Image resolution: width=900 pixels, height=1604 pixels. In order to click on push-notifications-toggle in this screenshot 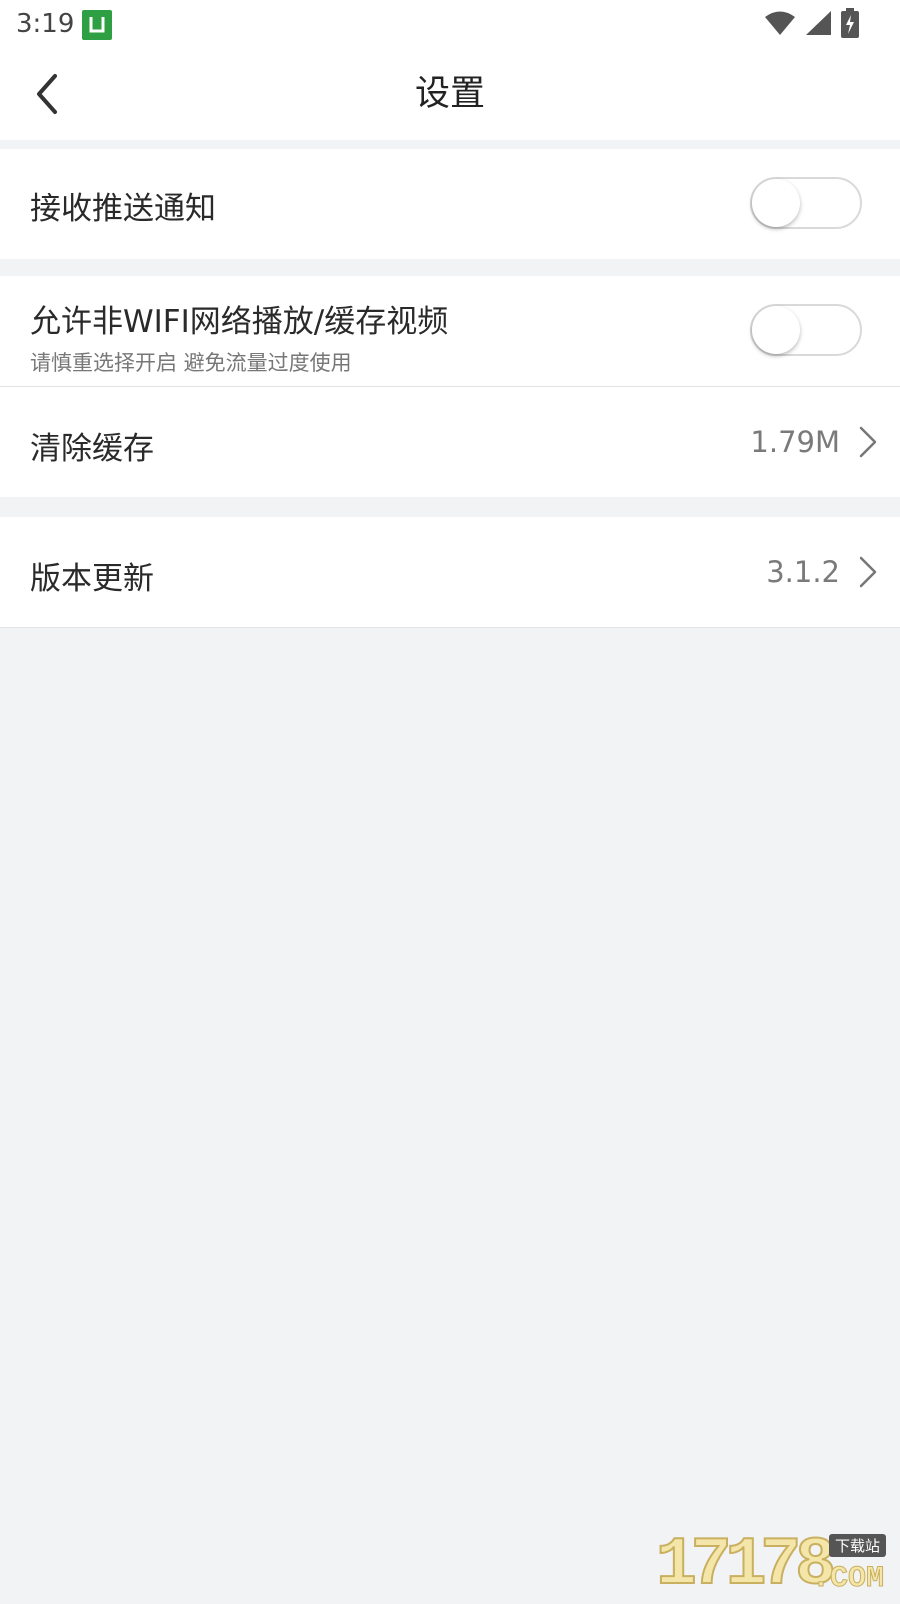, I will do `click(806, 203)`.